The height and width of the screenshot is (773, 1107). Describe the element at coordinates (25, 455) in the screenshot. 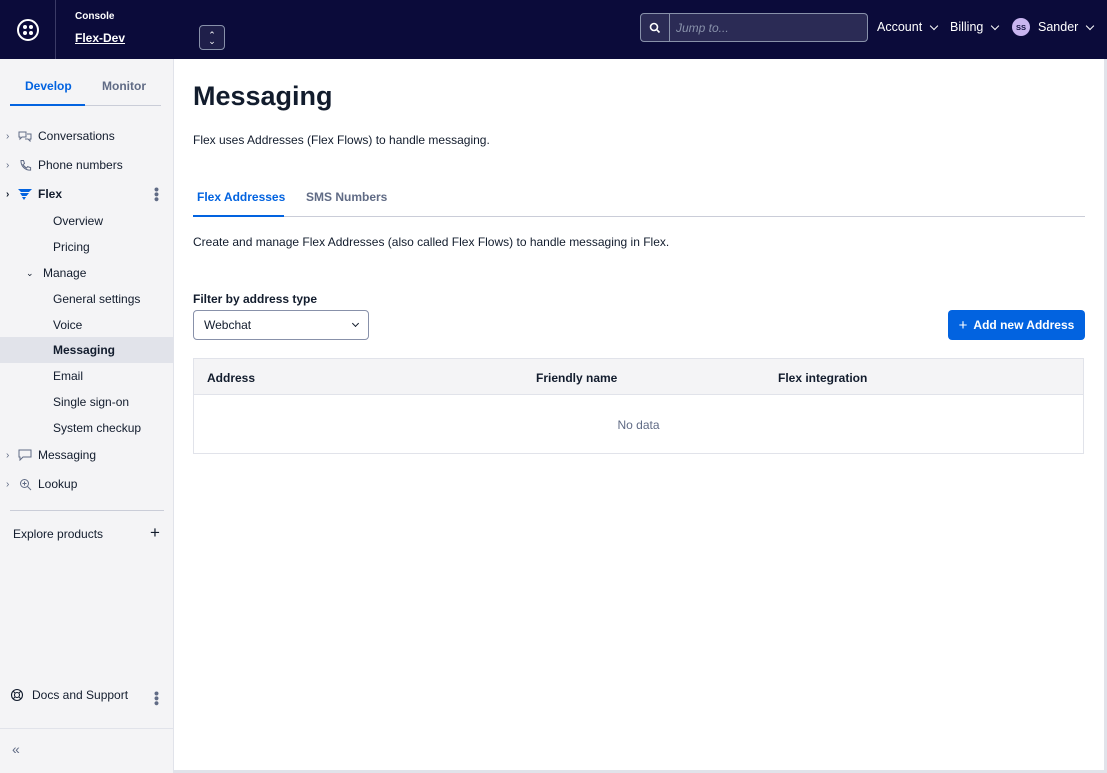

I see `chat-bubble-icon` at that location.